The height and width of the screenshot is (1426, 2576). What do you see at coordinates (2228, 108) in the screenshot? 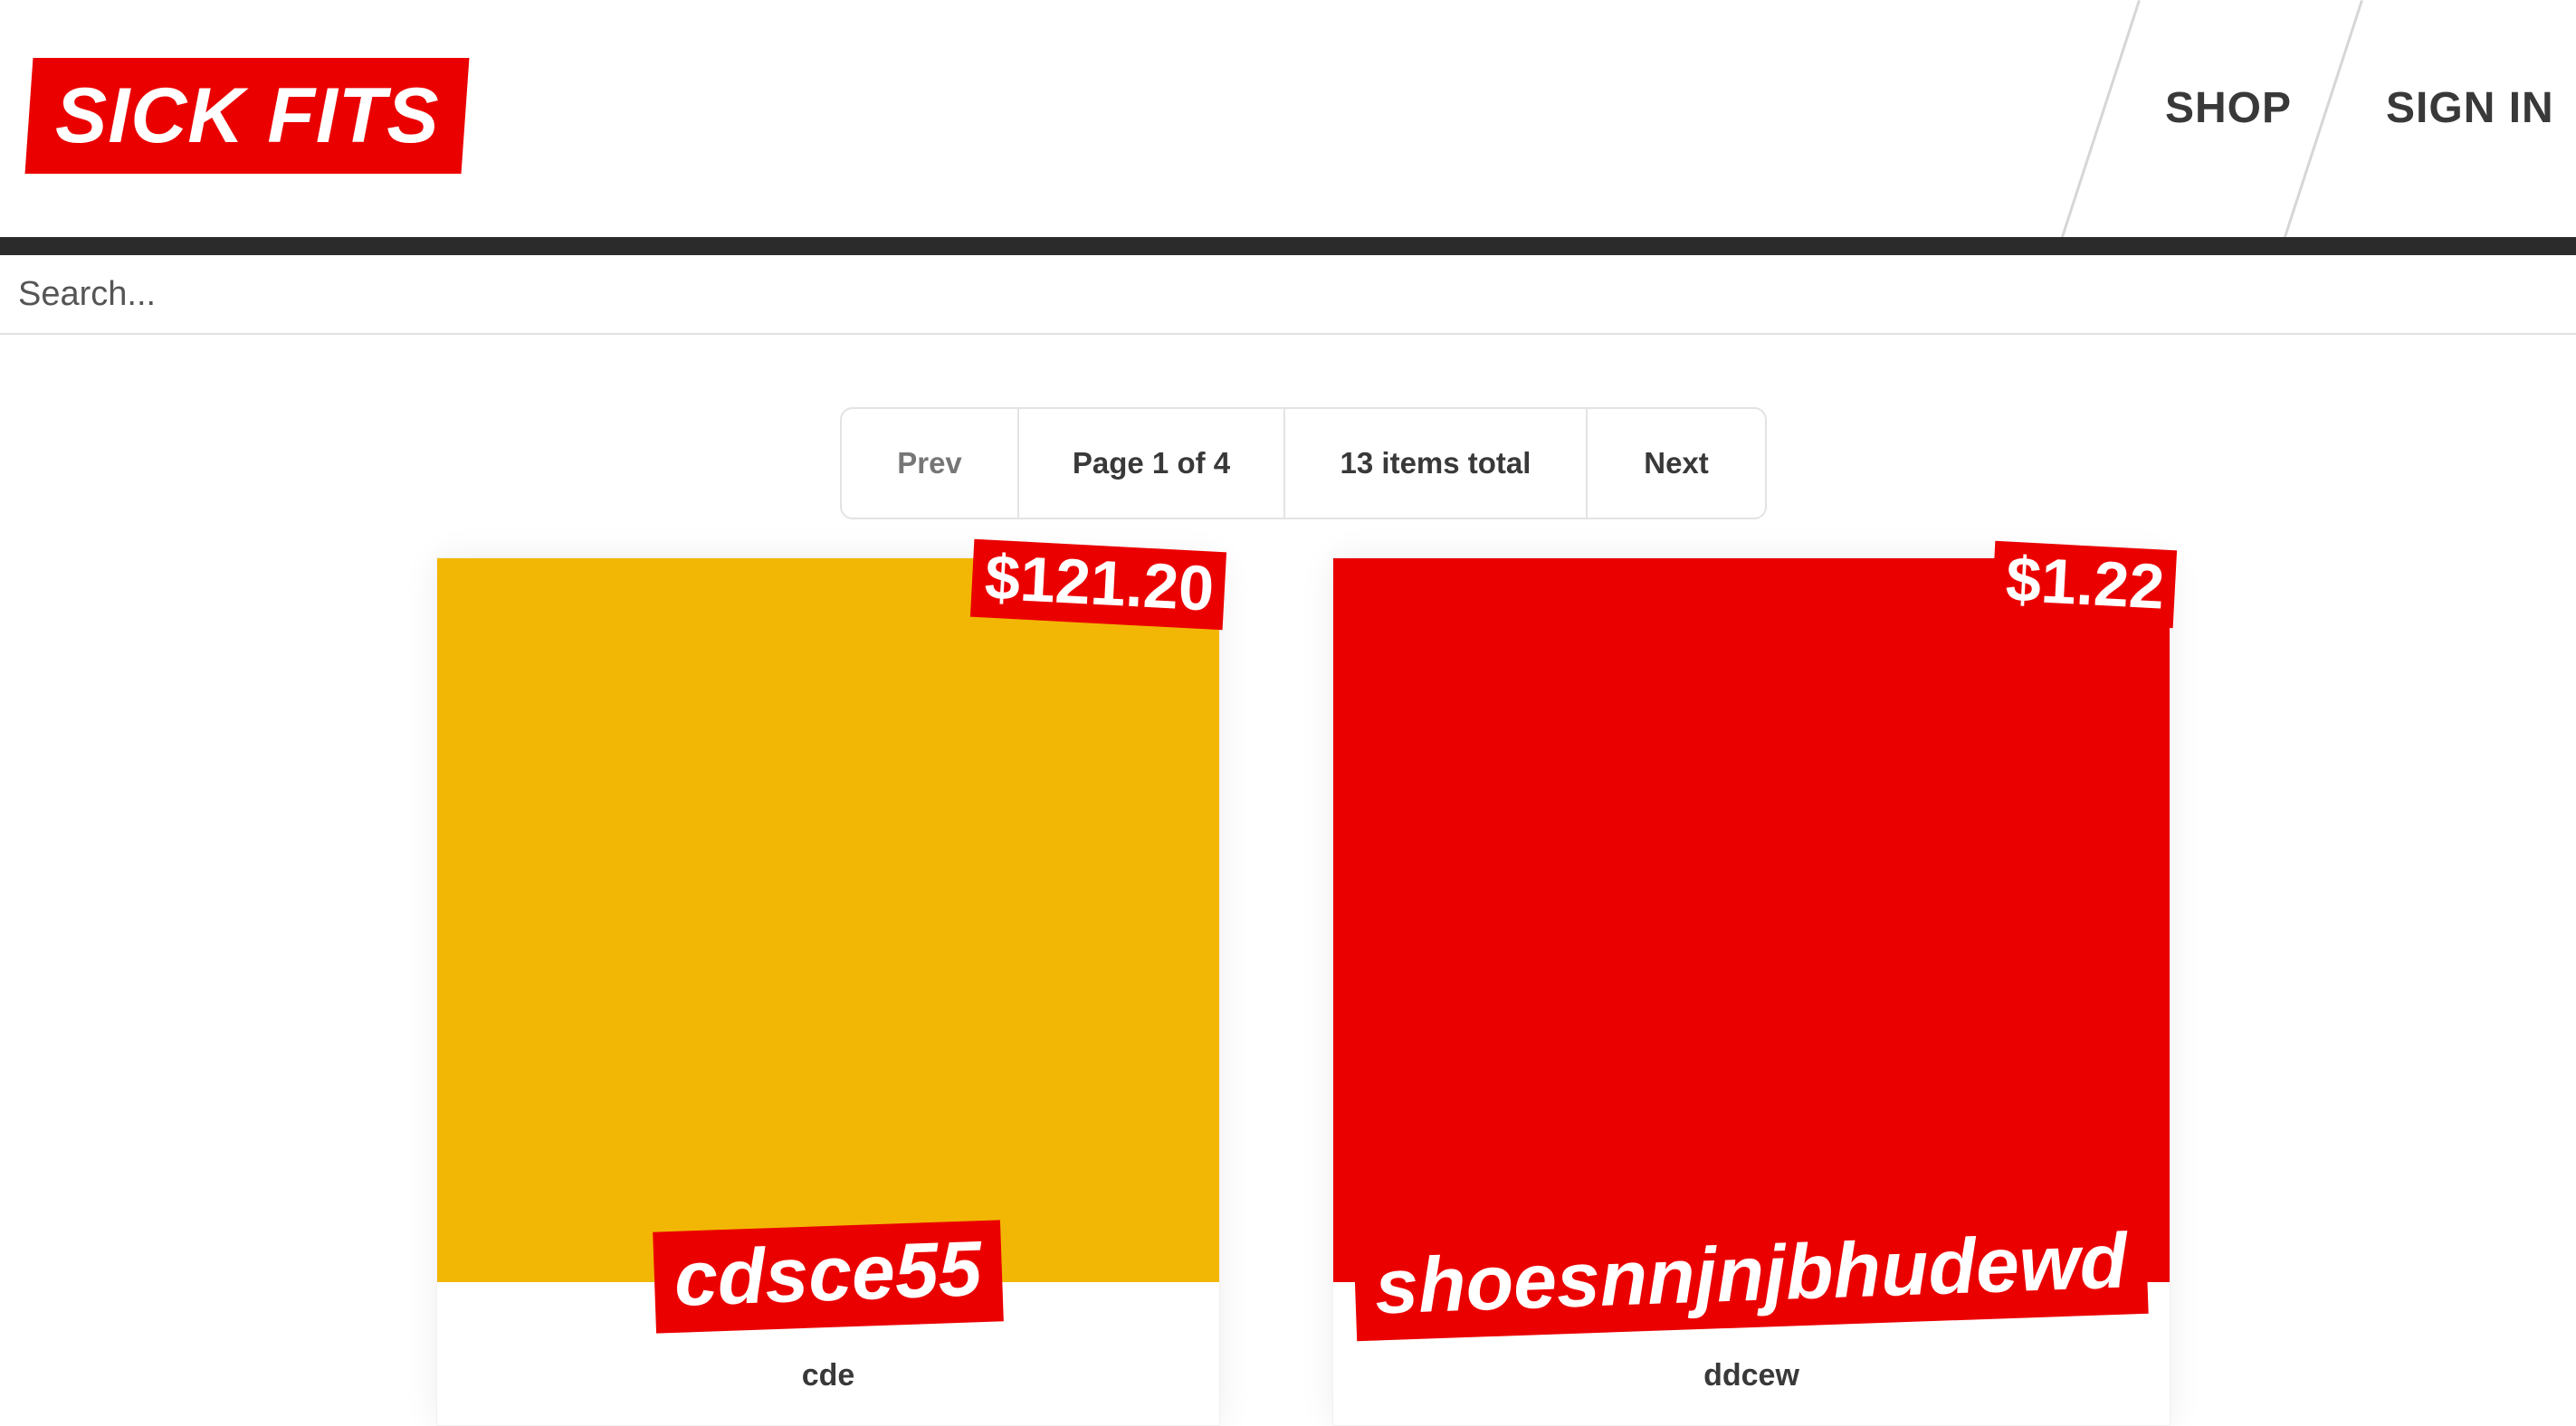
I see `nav-item-shop: SHOP` at bounding box center [2228, 108].